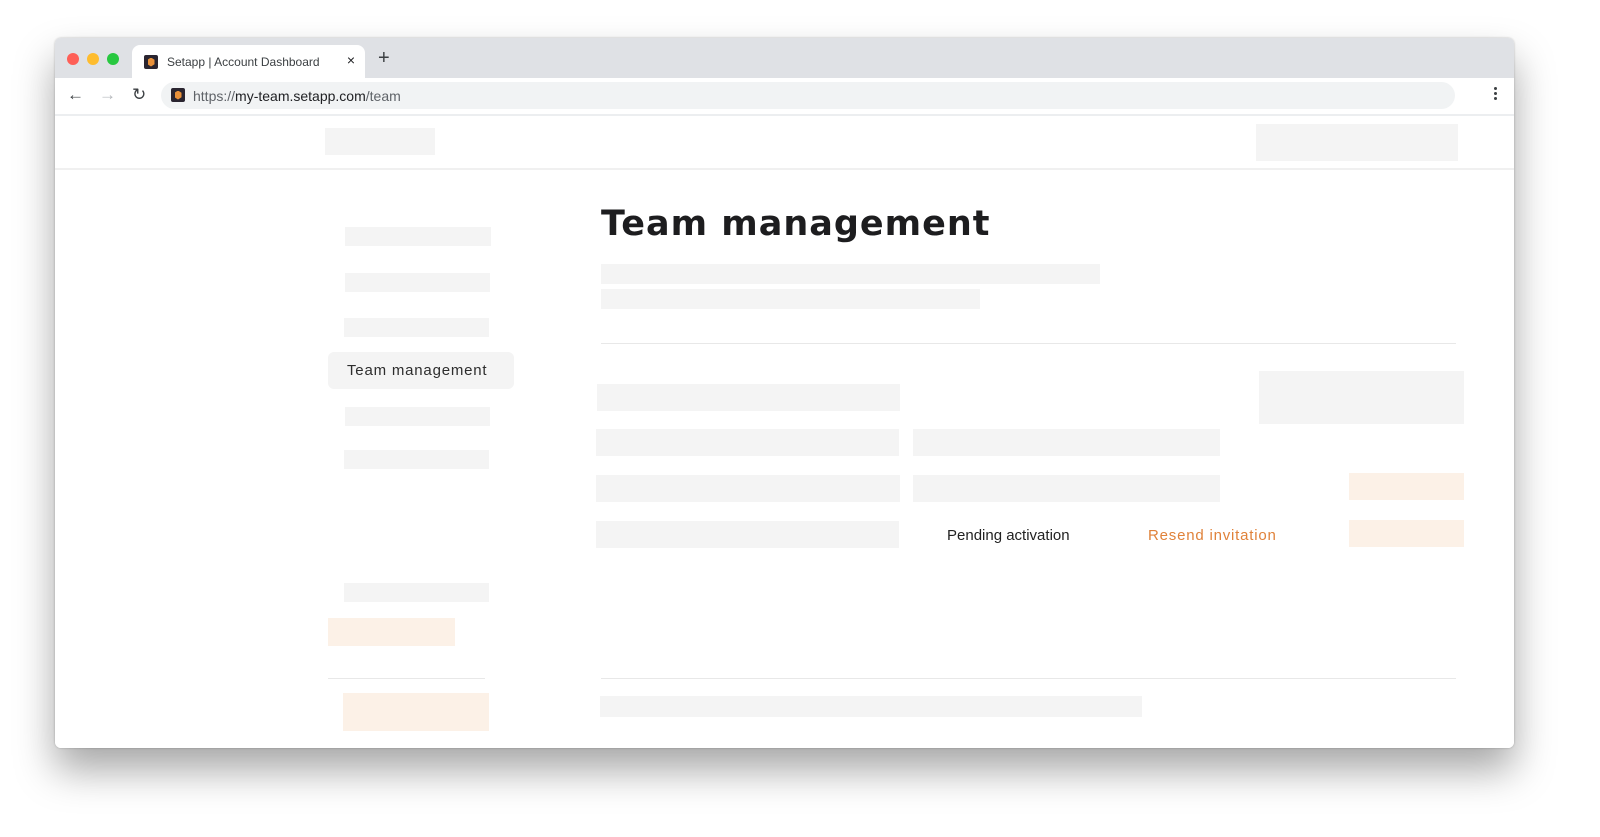 Image resolution: width=1600 pixels, height=837 pixels. I want to click on url-scheme: https://, so click(214, 96).